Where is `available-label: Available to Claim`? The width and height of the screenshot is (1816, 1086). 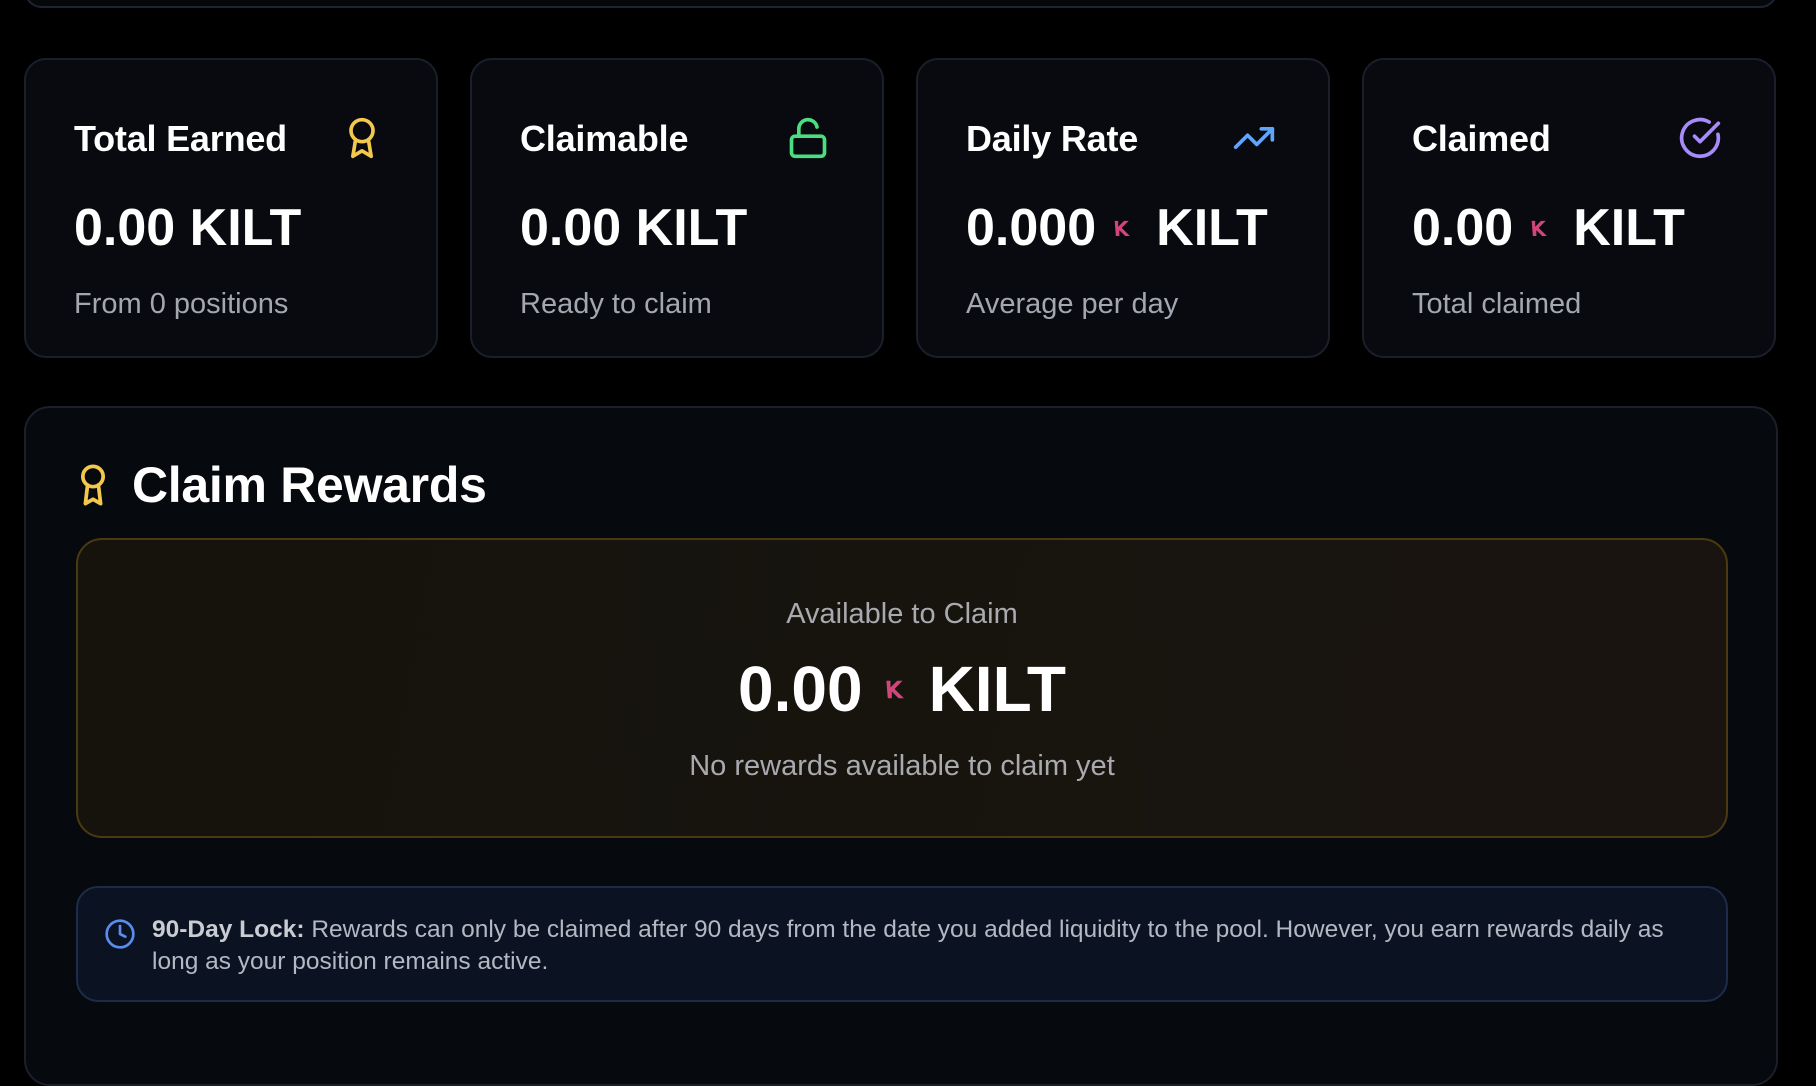 available-label: Available to Claim is located at coordinates (902, 614).